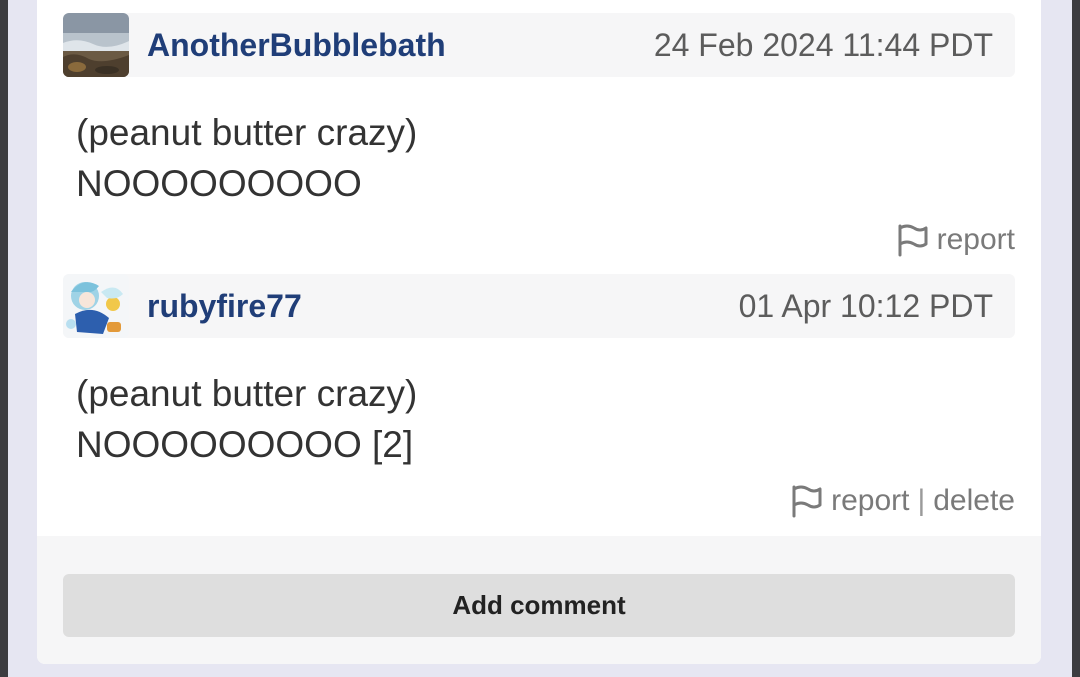 This screenshot has height=677, width=1080. Describe the element at coordinates (865, 306) in the screenshot. I see `comment-timestamp: 01 Apr 10:12 PDT` at that location.